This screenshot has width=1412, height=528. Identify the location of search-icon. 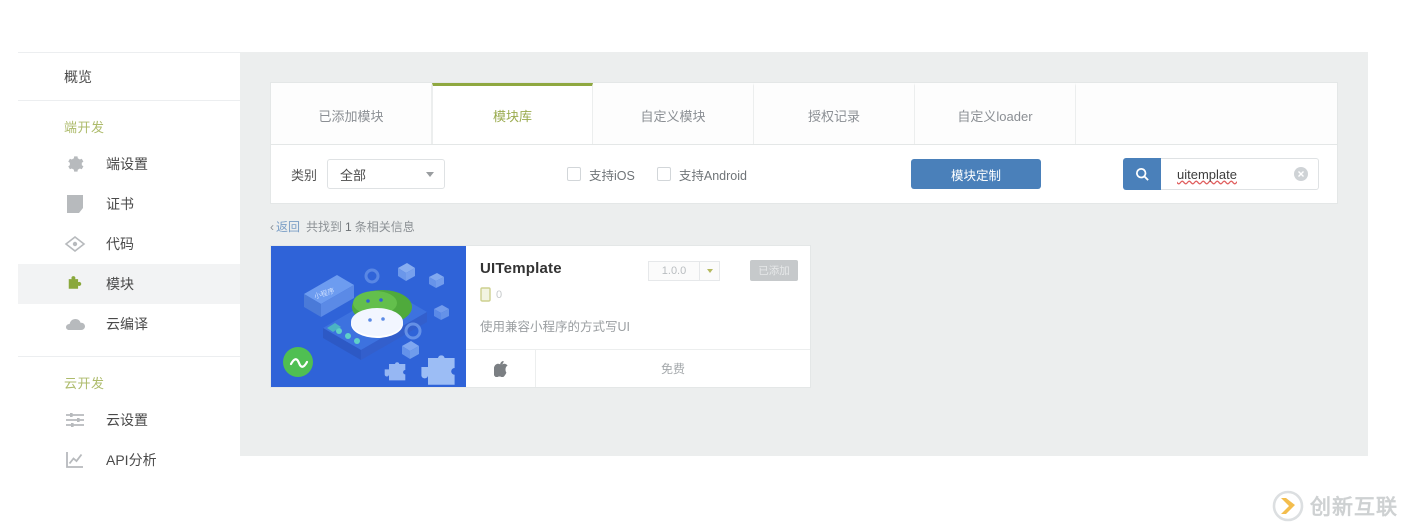
(1142, 174).